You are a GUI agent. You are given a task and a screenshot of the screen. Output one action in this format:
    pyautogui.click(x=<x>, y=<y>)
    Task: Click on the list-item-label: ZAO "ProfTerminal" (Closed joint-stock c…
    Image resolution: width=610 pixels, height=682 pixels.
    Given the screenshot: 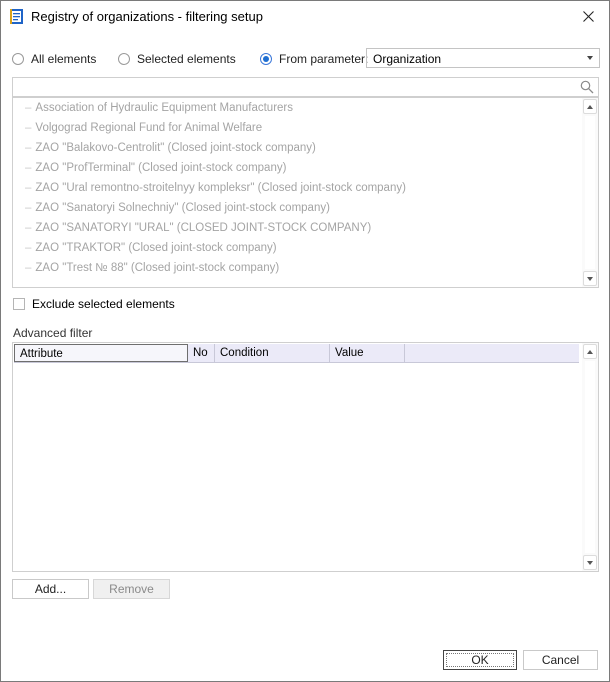 What is the action you would take?
    pyautogui.click(x=161, y=168)
    